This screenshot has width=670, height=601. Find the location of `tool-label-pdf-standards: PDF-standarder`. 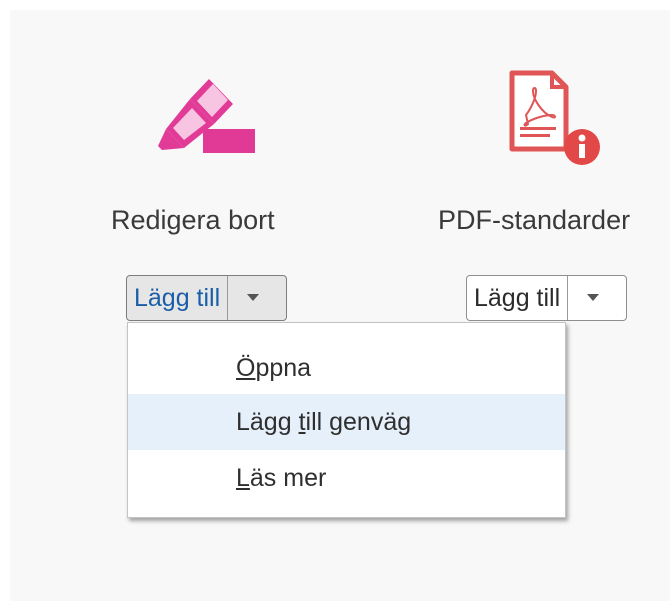

tool-label-pdf-standards: PDF-standarder is located at coordinates (534, 220).